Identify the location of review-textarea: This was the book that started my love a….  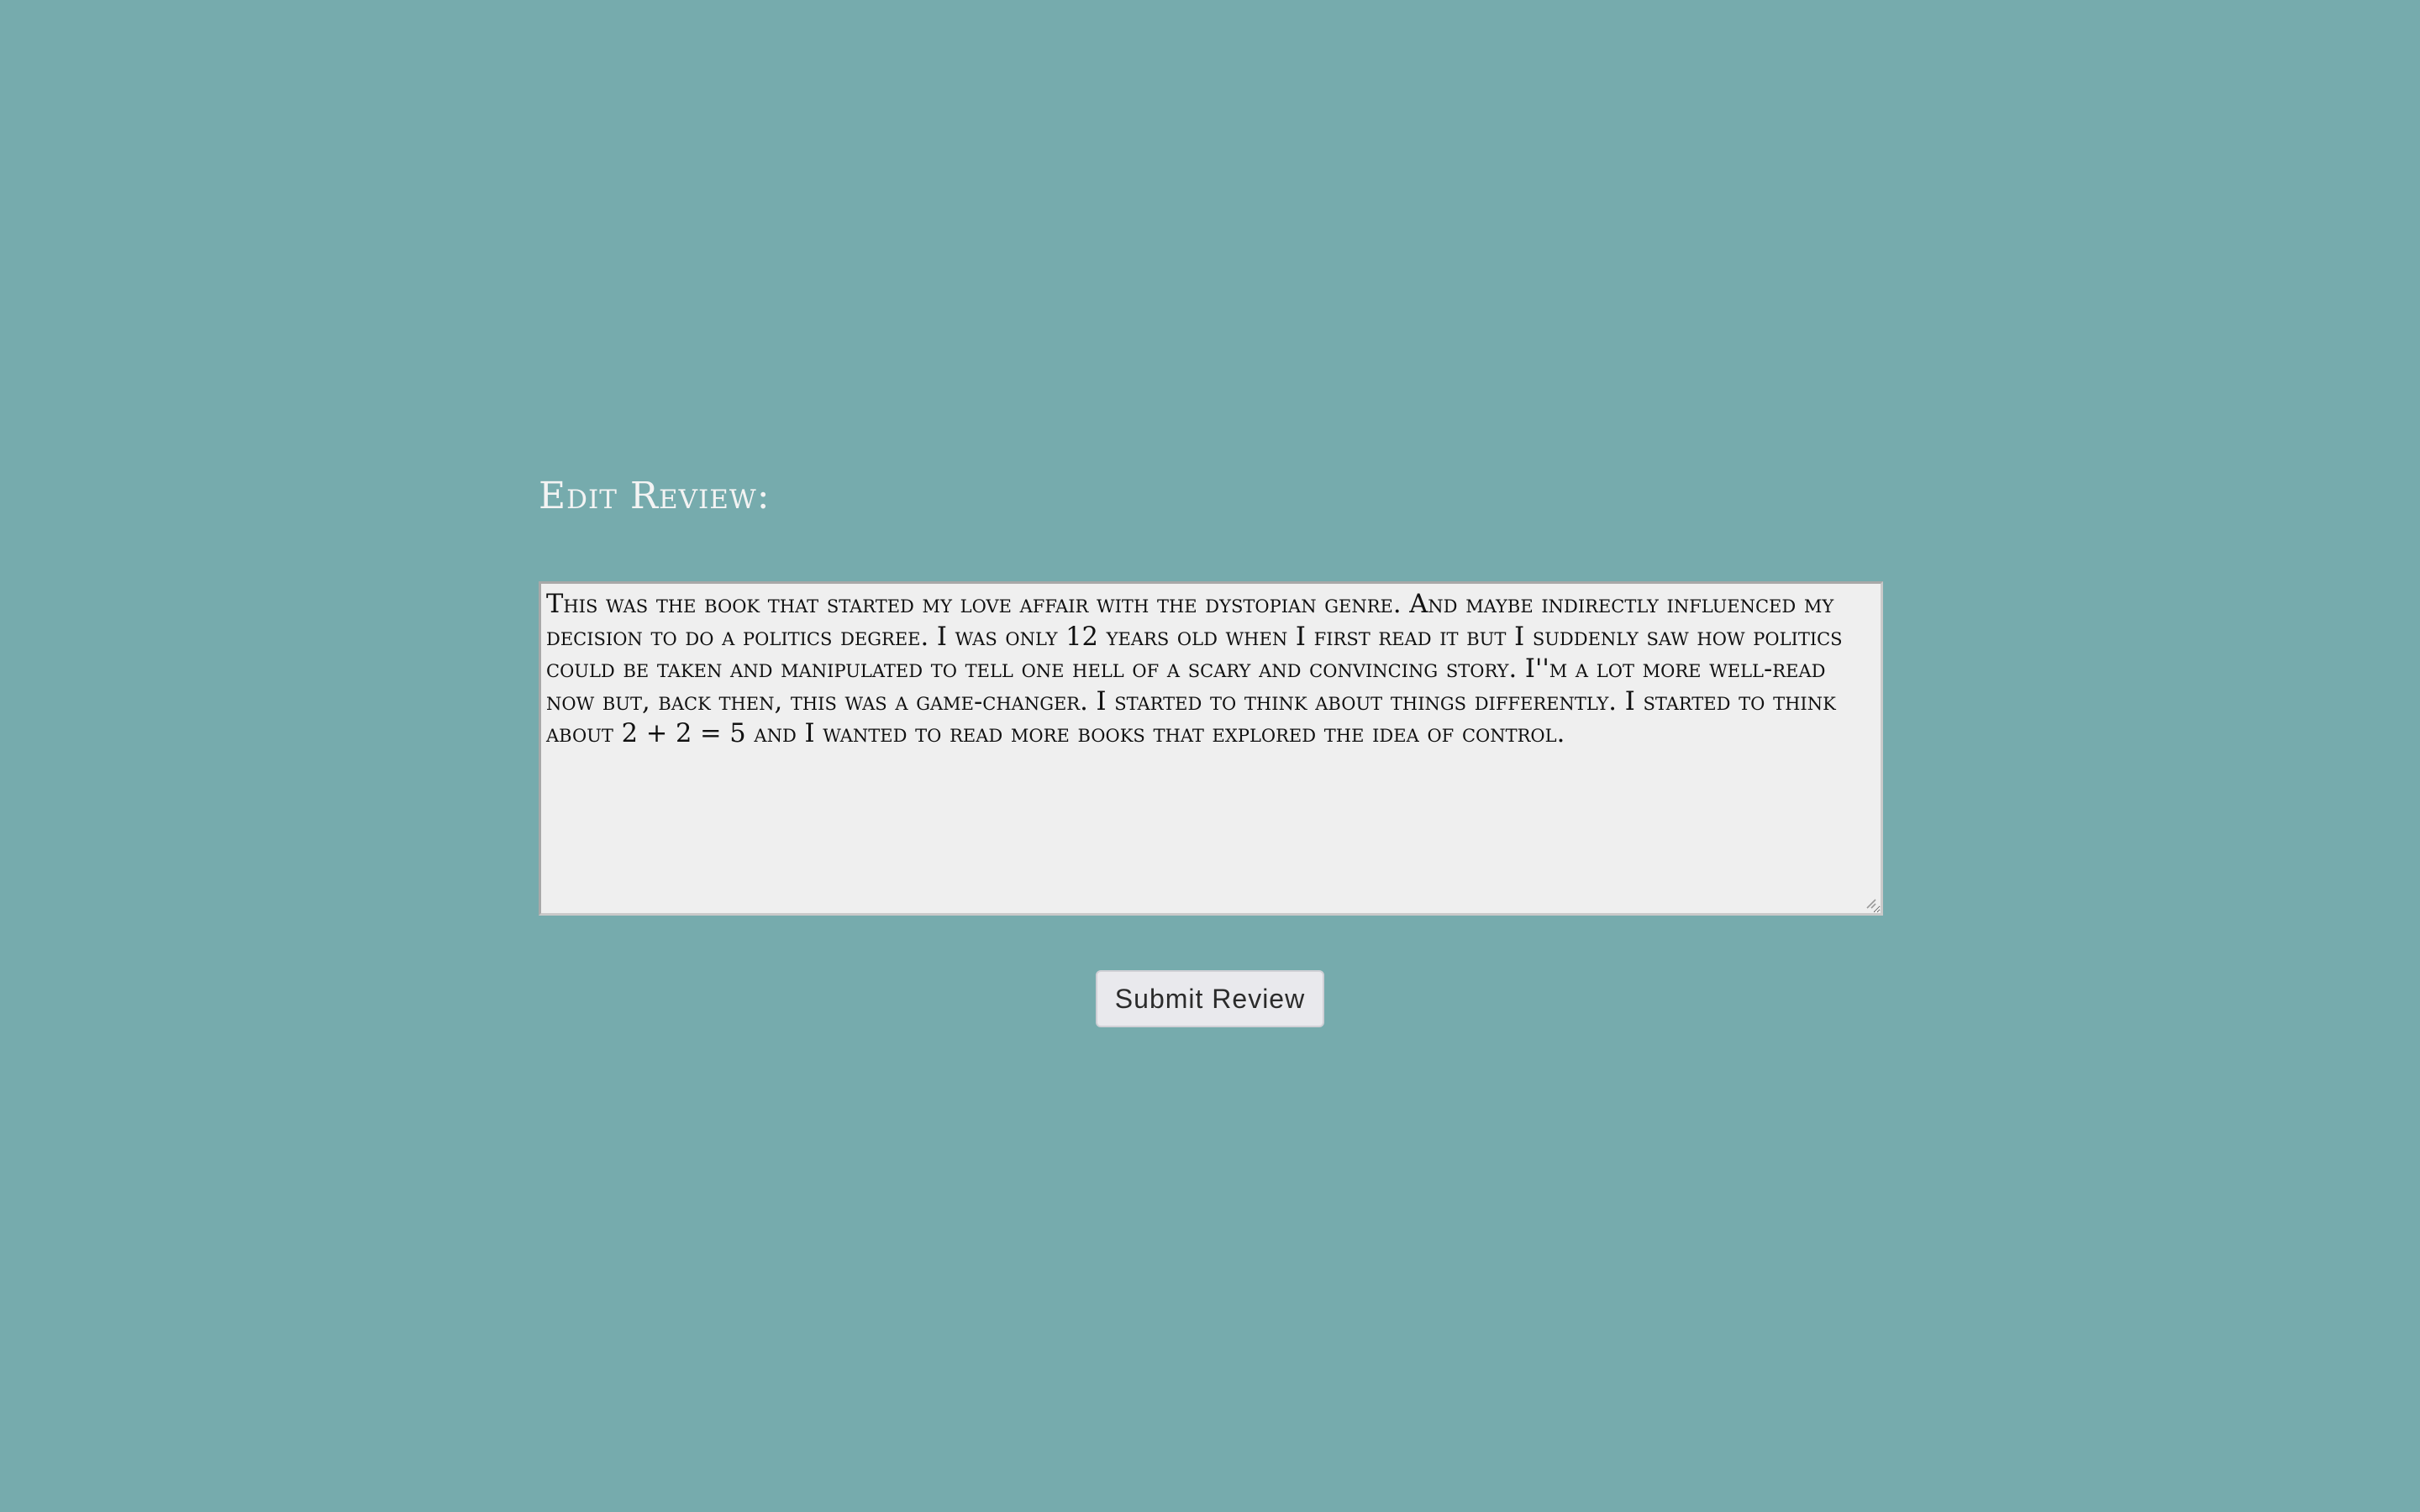
(1211, 748).